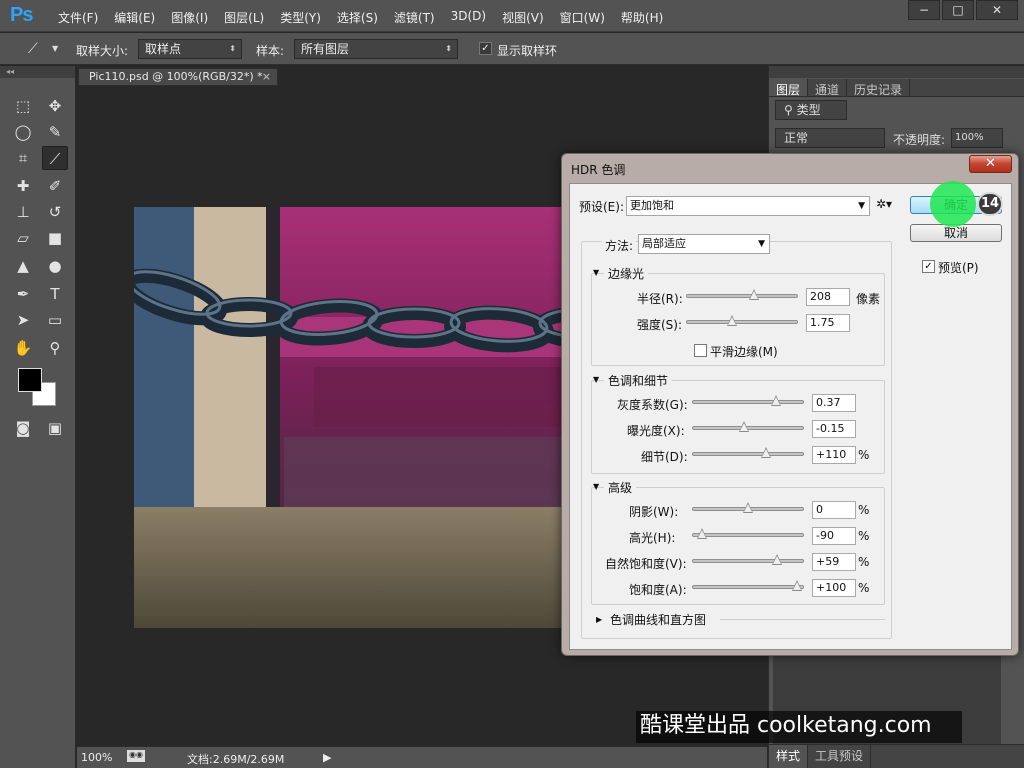 The width and height of the screenshot is (1024, 768). I want to click on close-tab-icon: ×, so click(266, 77).